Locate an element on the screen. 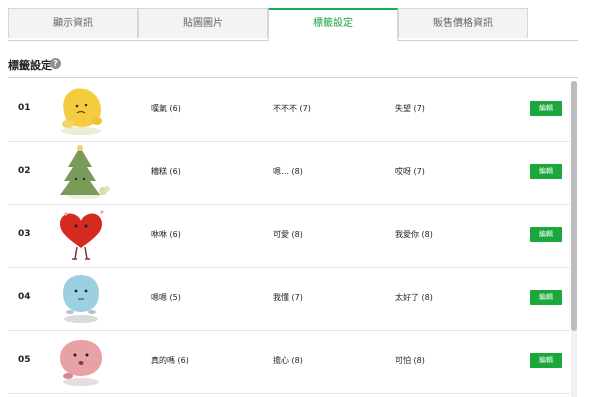 Image resolution: width=600 pixels, height=397 pixels. tab-tag-settings: 標籤設定 is located at coordinates (333, 24).